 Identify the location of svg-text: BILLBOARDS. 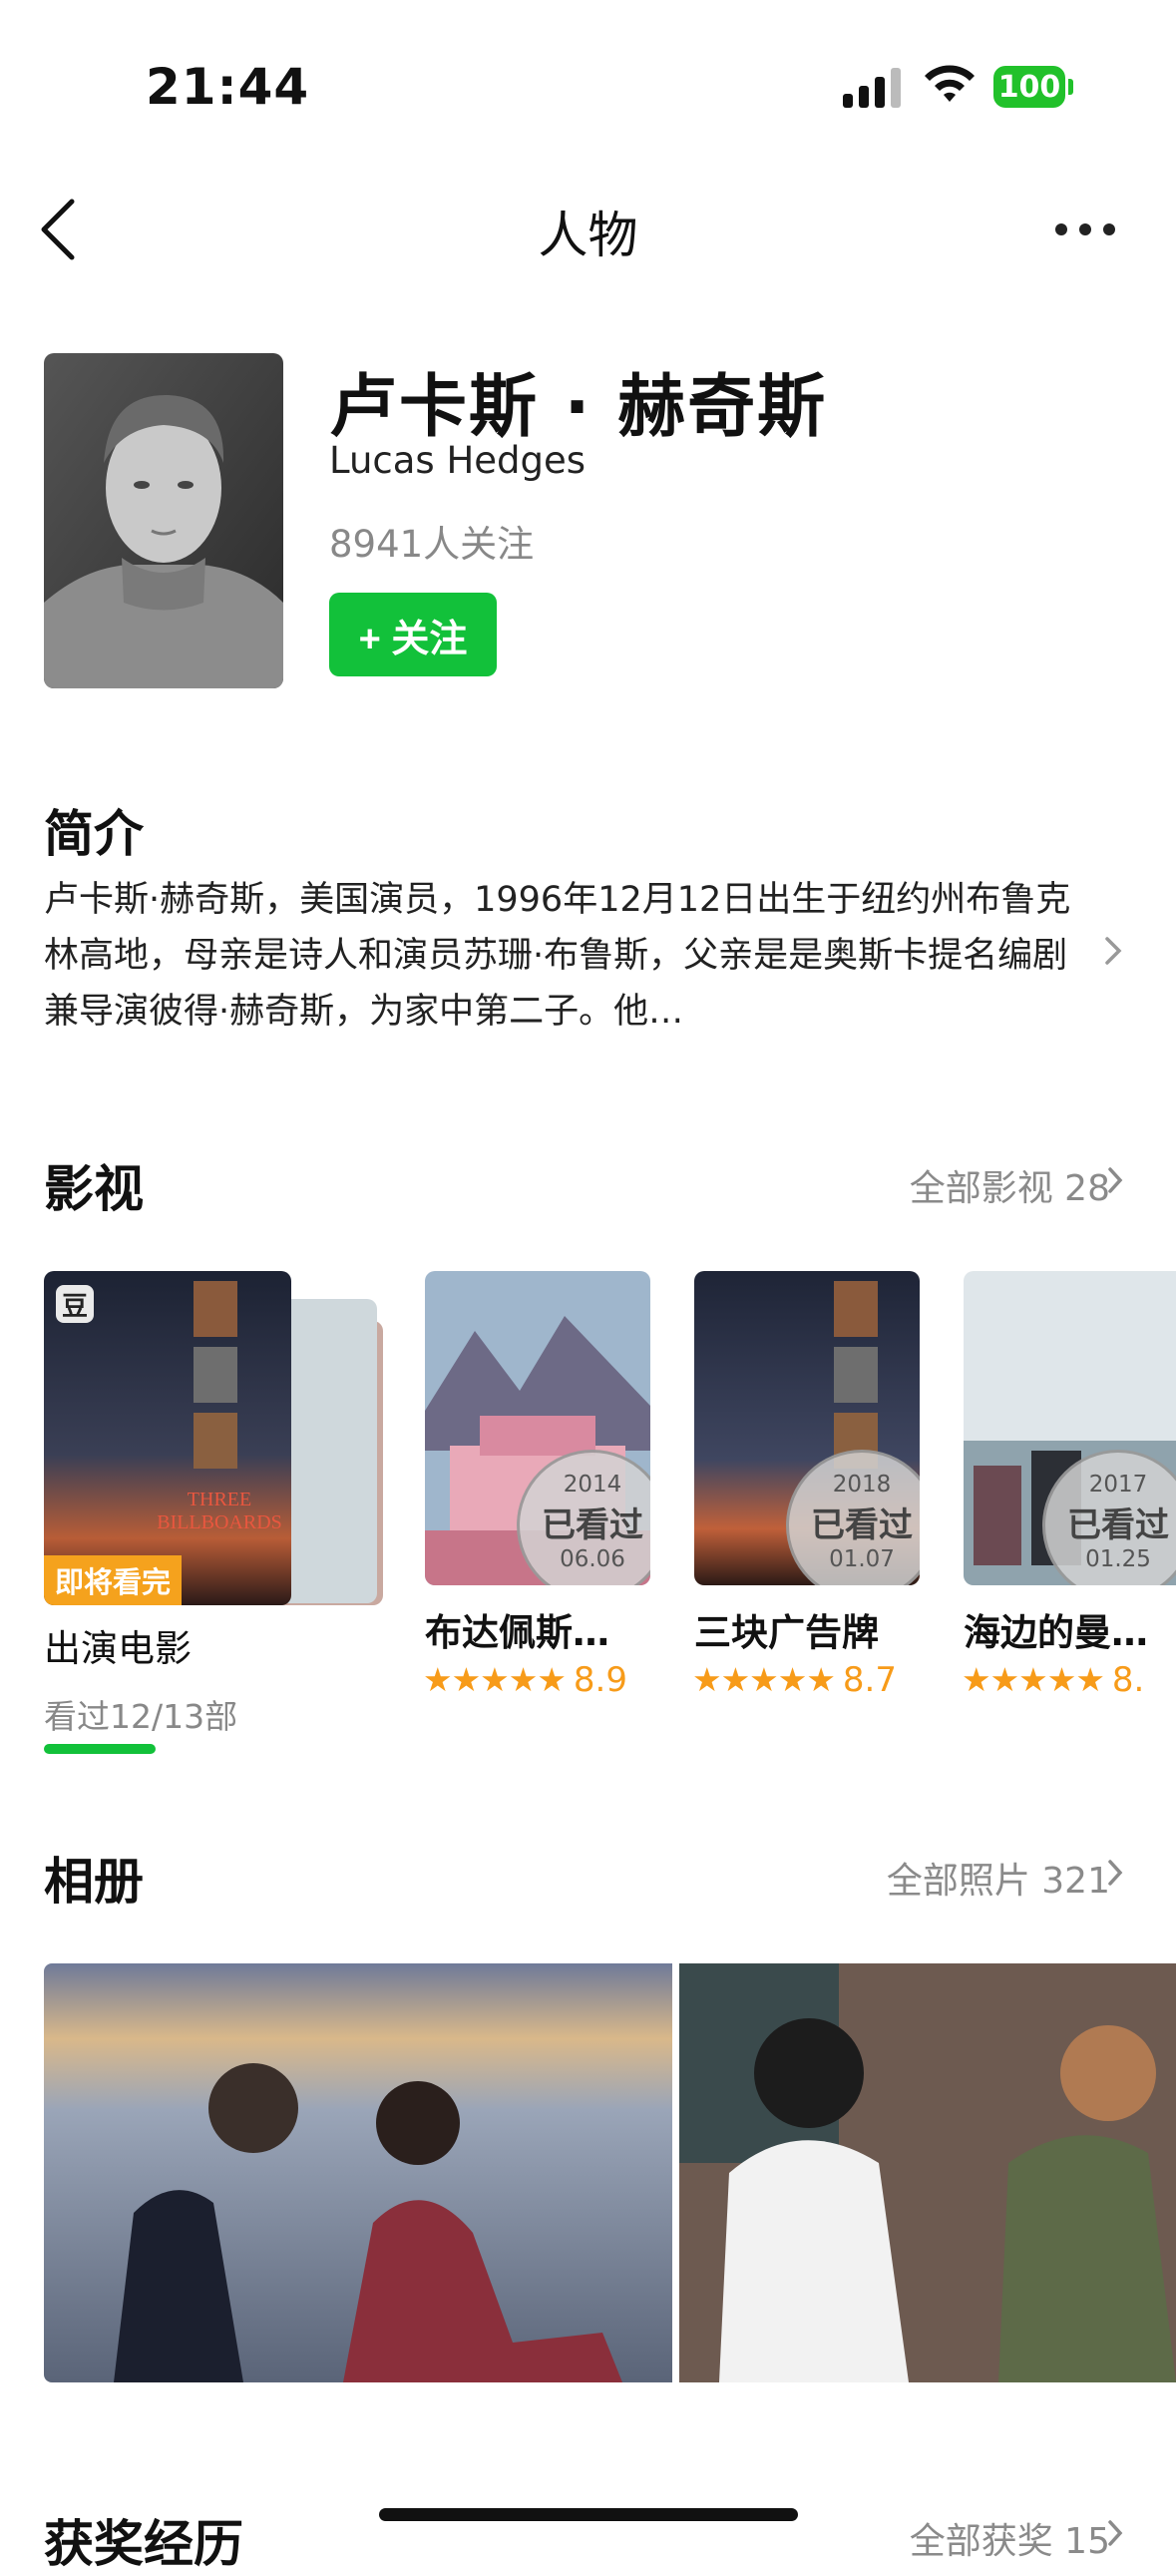
(220, 1522).